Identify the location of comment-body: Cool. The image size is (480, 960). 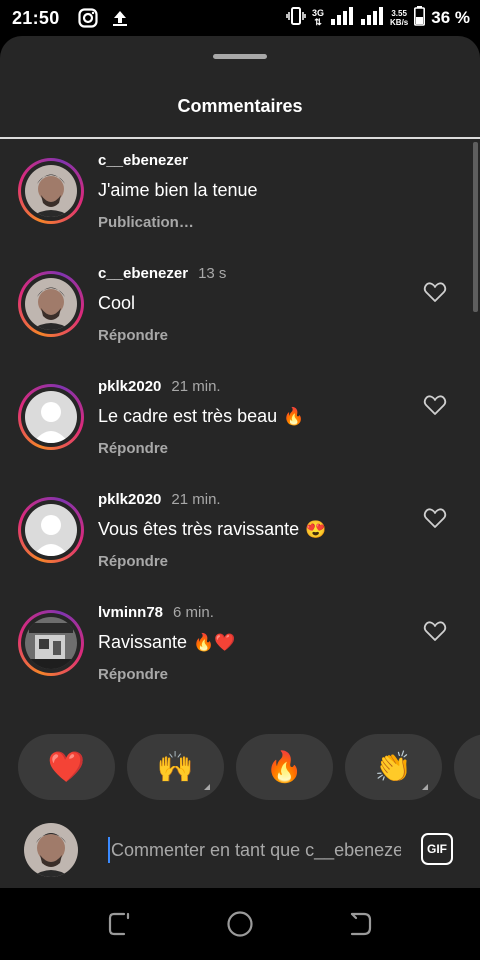
(117, 303).